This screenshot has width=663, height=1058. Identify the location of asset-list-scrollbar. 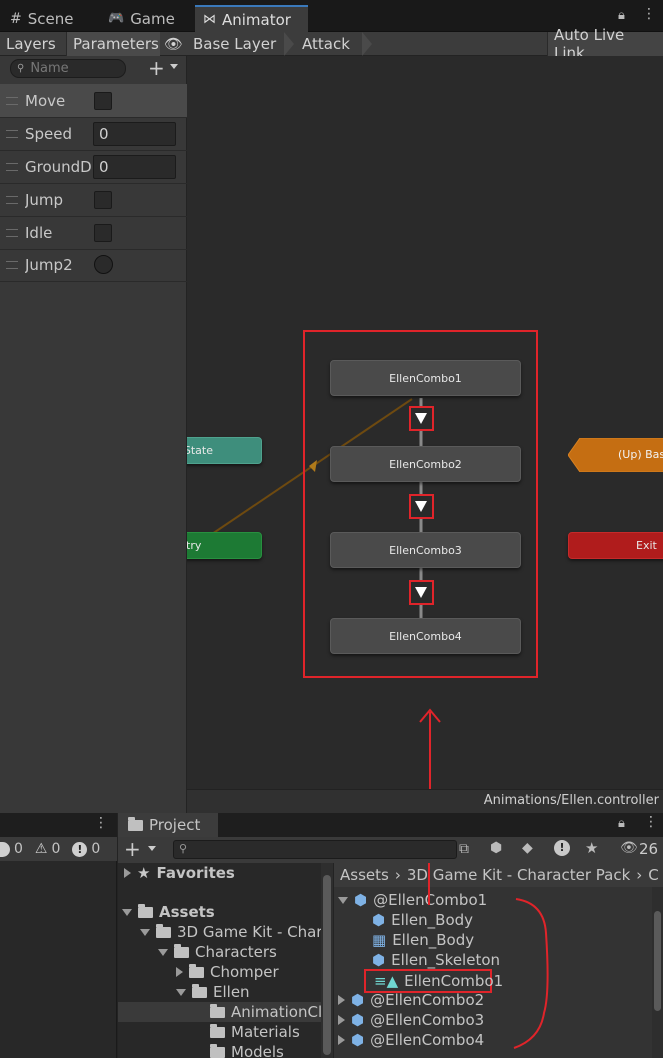
(657, 972).